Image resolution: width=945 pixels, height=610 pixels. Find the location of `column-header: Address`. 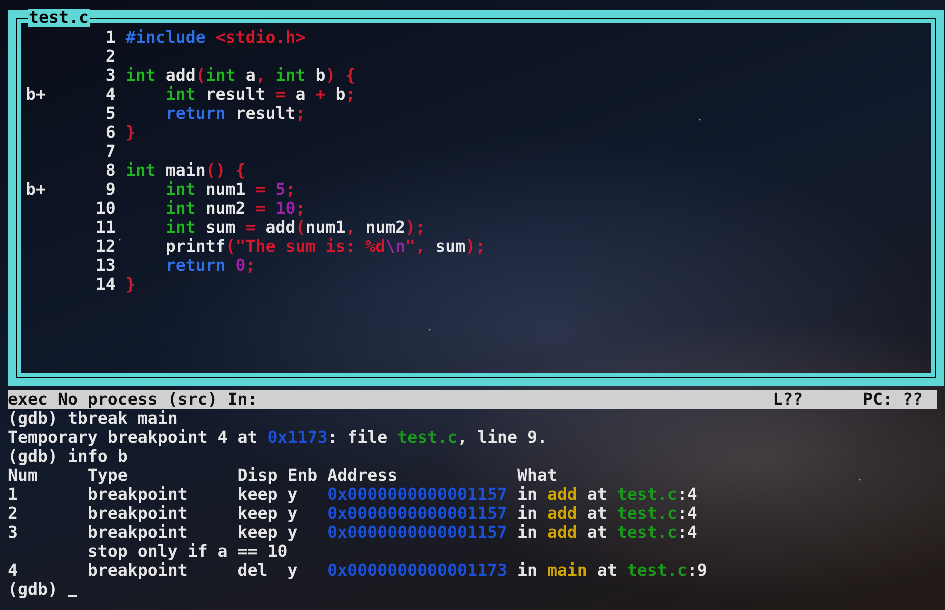

column-header: Address is located at coordinates (363, 475).